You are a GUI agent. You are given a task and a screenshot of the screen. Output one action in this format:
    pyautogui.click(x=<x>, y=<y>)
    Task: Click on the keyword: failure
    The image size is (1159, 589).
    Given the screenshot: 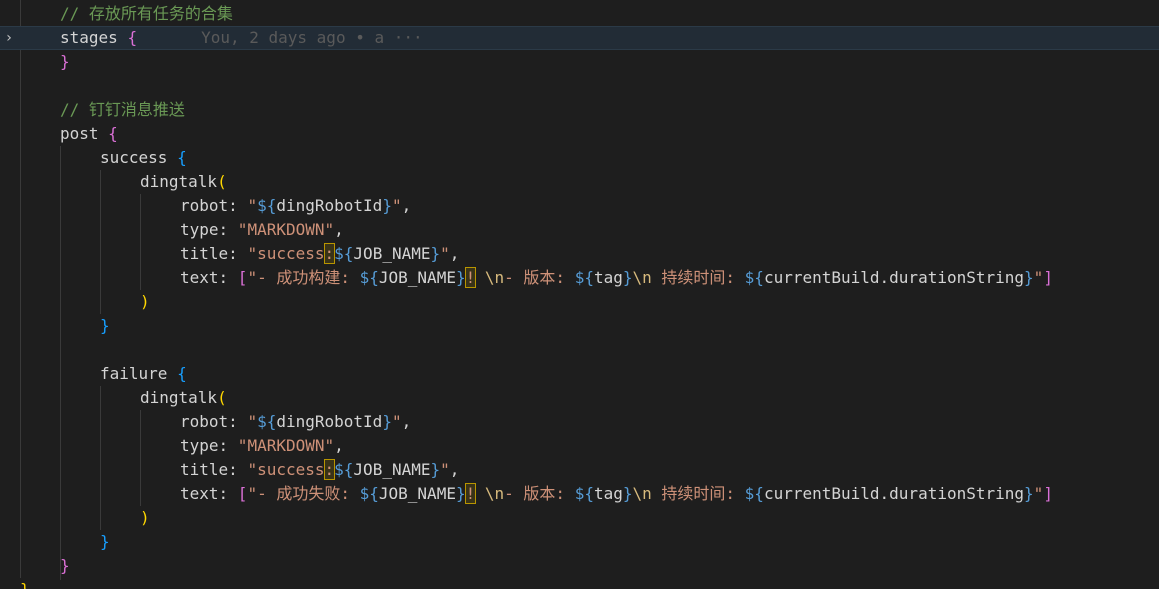 What is the action you would take?
    pyautogui.click(x=134, y=373)
    